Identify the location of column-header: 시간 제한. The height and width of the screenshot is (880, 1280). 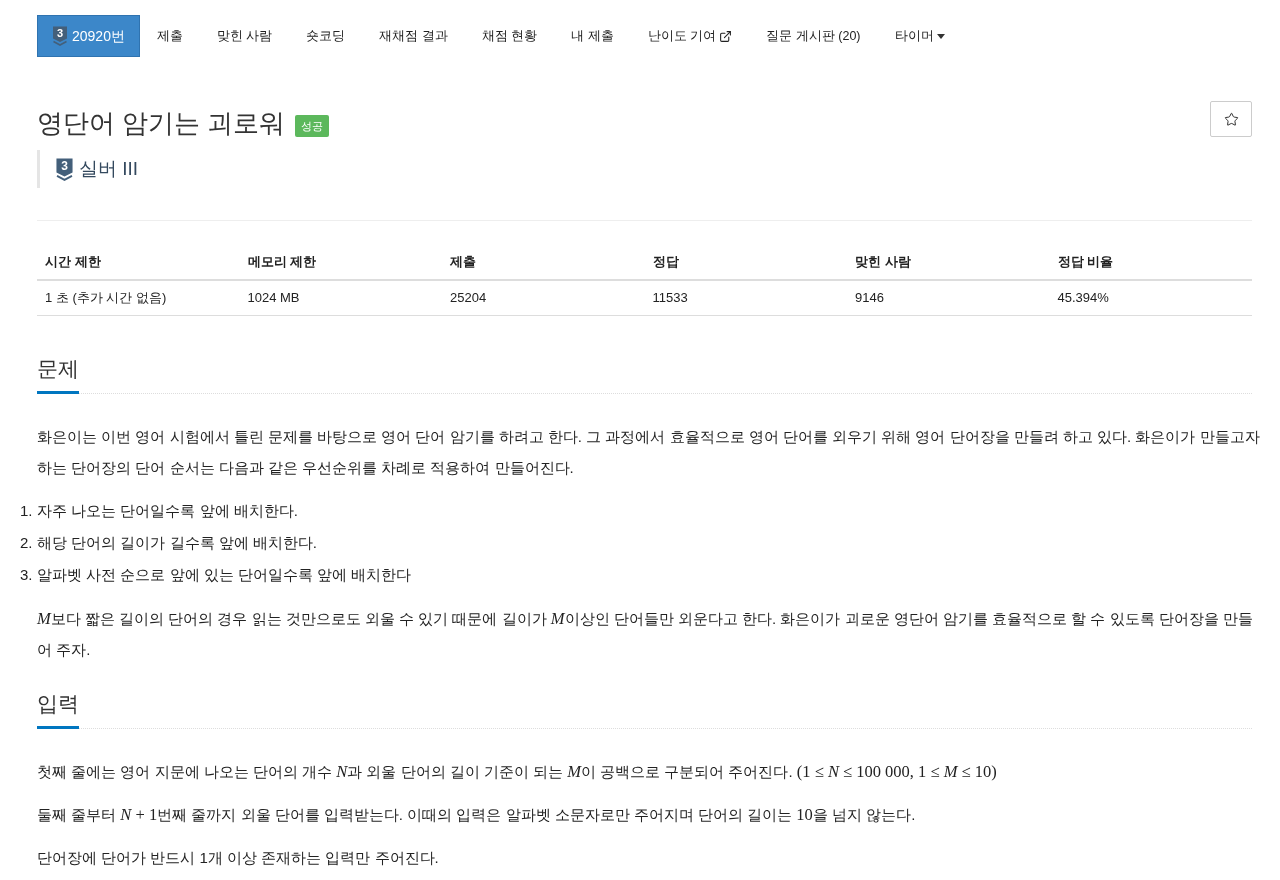
(138, 262).